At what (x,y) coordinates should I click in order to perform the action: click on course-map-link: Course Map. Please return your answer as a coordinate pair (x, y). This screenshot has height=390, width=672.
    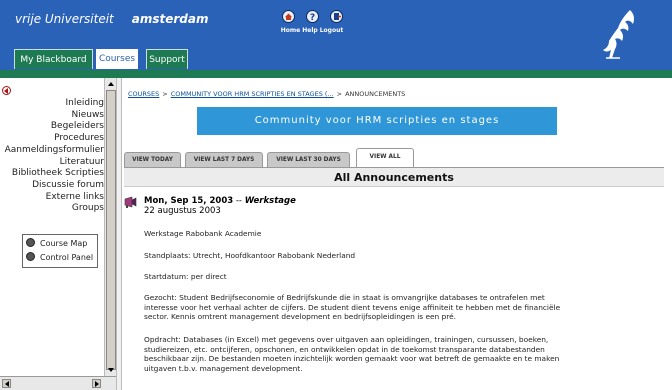
    Looking at the image, I should click on (56, 244).